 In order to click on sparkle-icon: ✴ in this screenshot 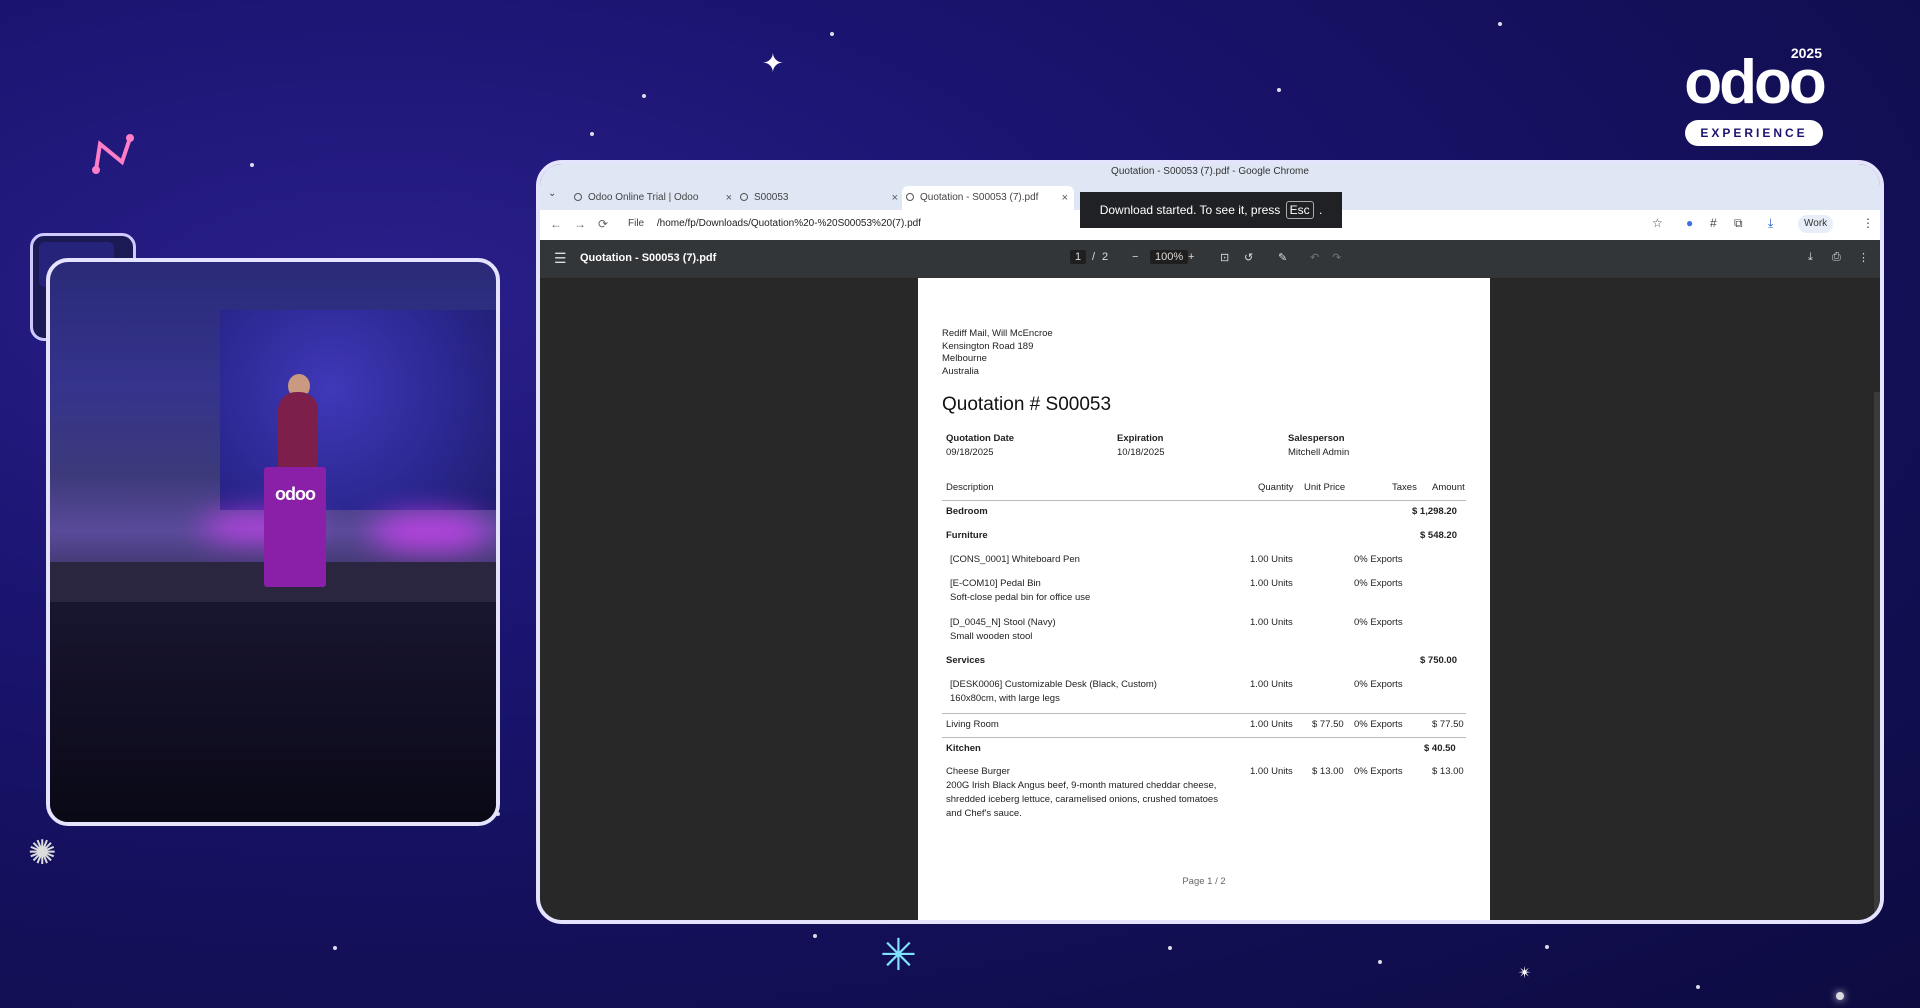, I will do `click(1525, 973)`.